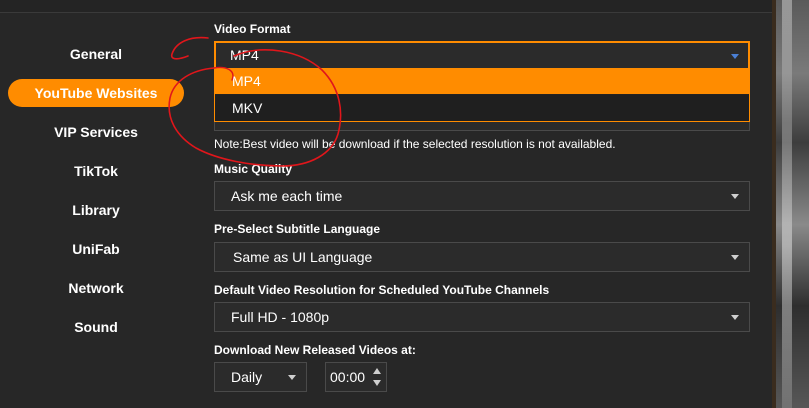  Describe the element at coordinates (287, 196) in the screenshot. I see `music-quality-value: Ask me each time` at that location.